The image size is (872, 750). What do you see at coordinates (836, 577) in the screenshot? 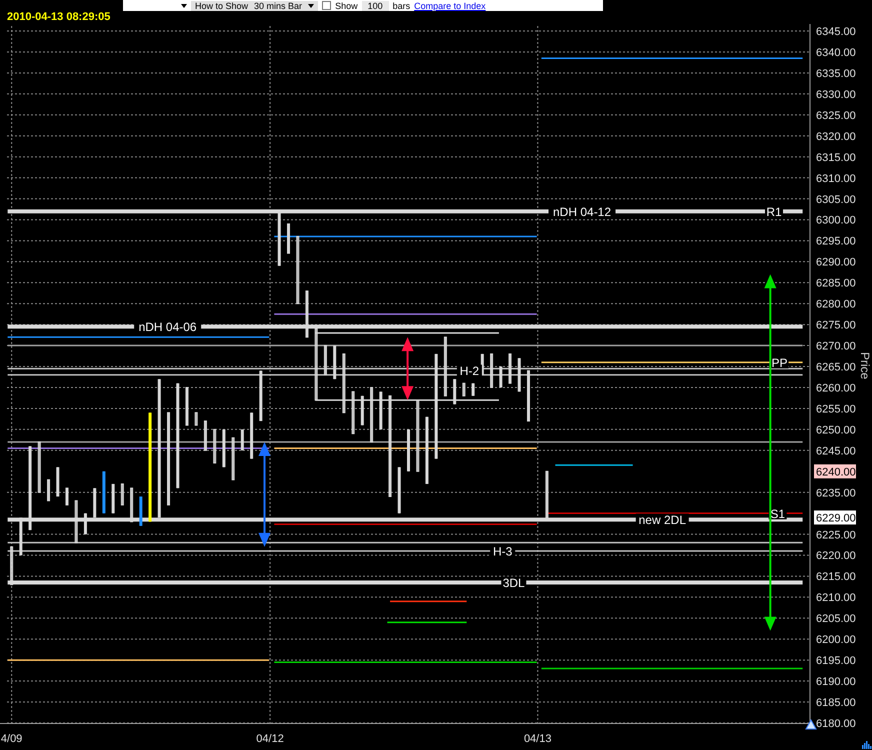
I see `price-axis-label: 6215.00` at bounding box center [836, 577].